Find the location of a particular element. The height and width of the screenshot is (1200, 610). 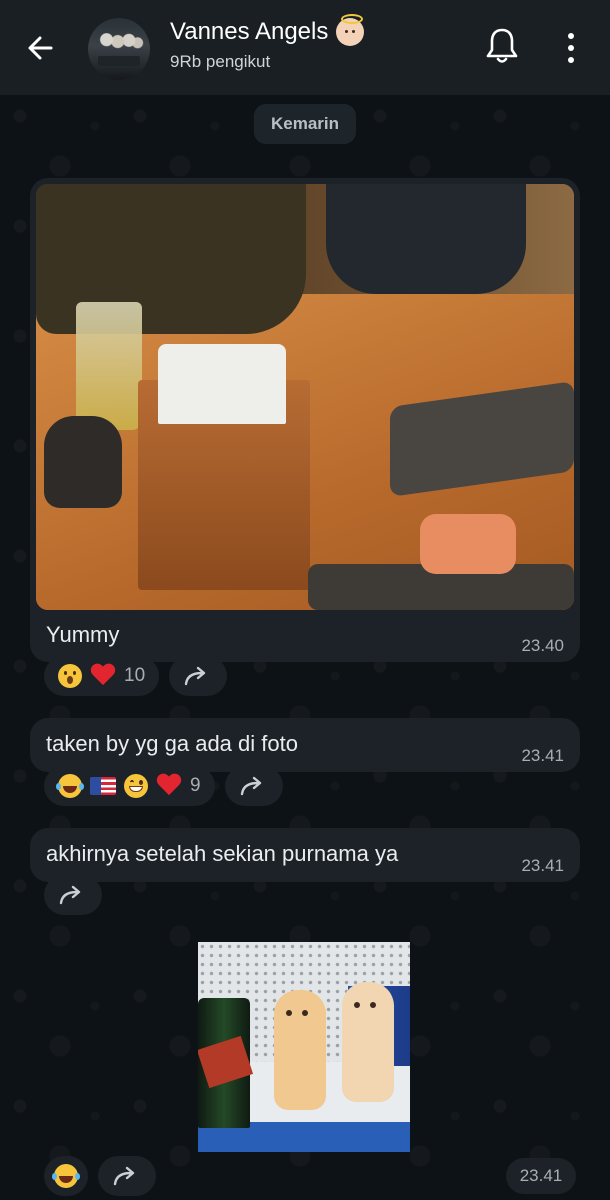

back-button is located at coordinates (40, 48).